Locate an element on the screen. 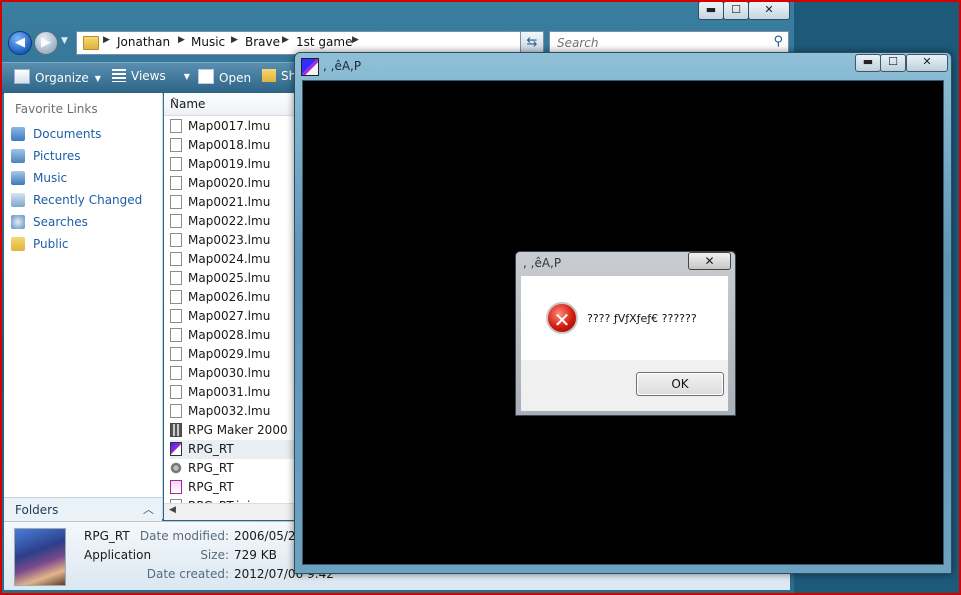  breadcrumb-music: Music is located at coordinates (208, 42).